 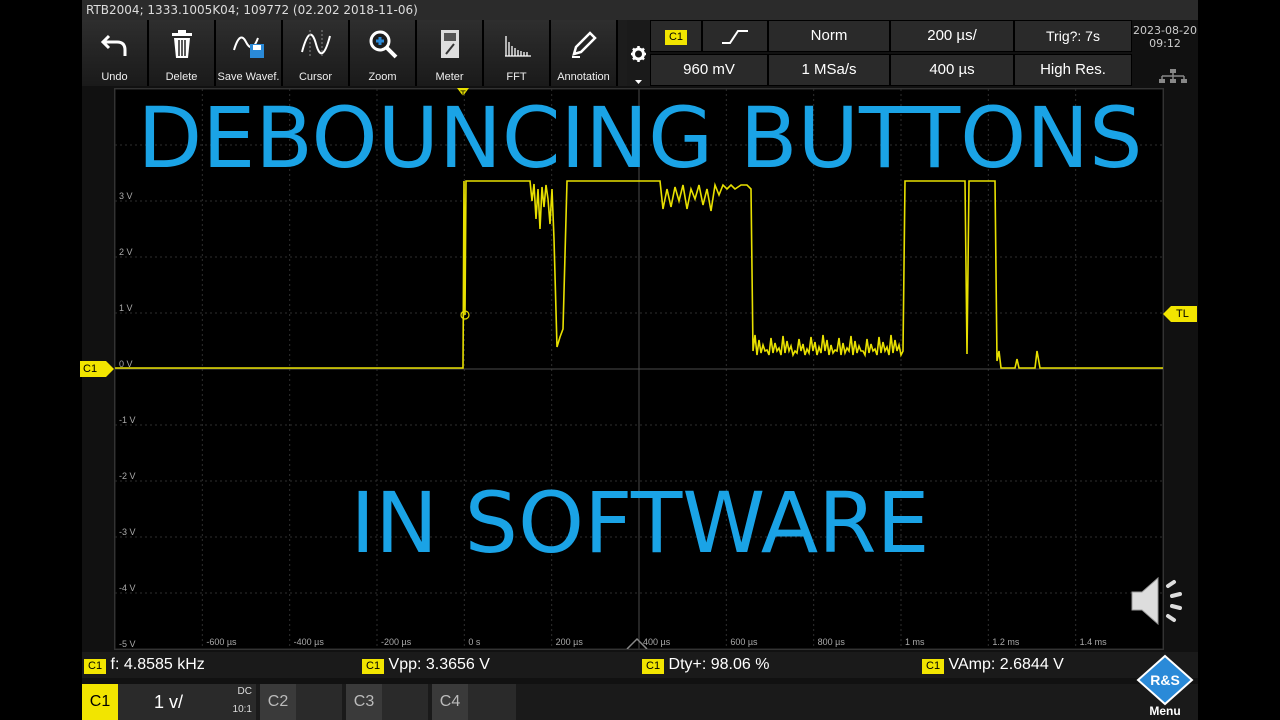 I want to click on cursor-icon, so click(x=315, y=44).